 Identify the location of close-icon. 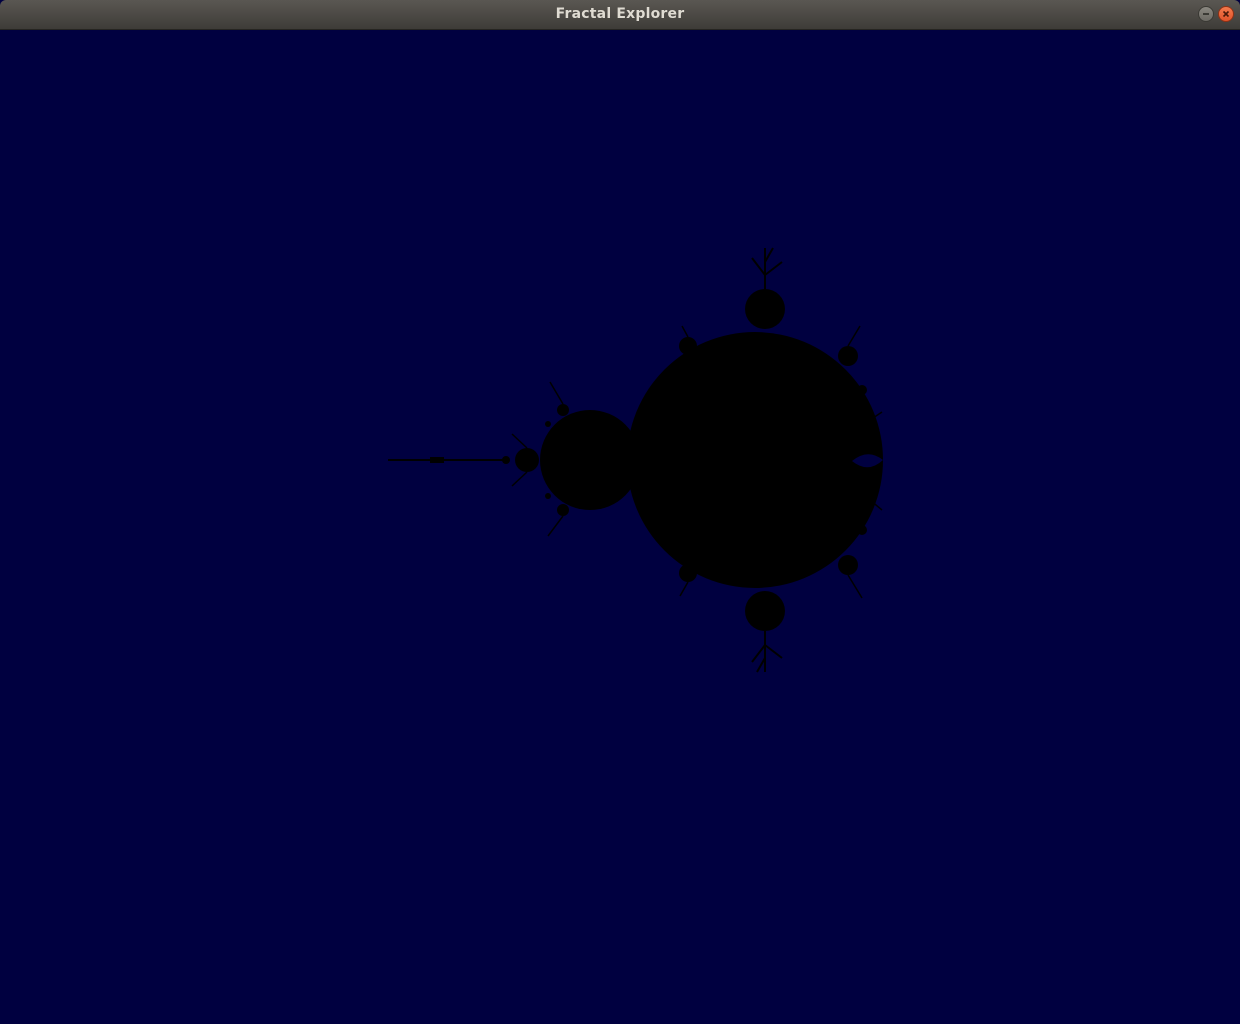
(1226, 14).